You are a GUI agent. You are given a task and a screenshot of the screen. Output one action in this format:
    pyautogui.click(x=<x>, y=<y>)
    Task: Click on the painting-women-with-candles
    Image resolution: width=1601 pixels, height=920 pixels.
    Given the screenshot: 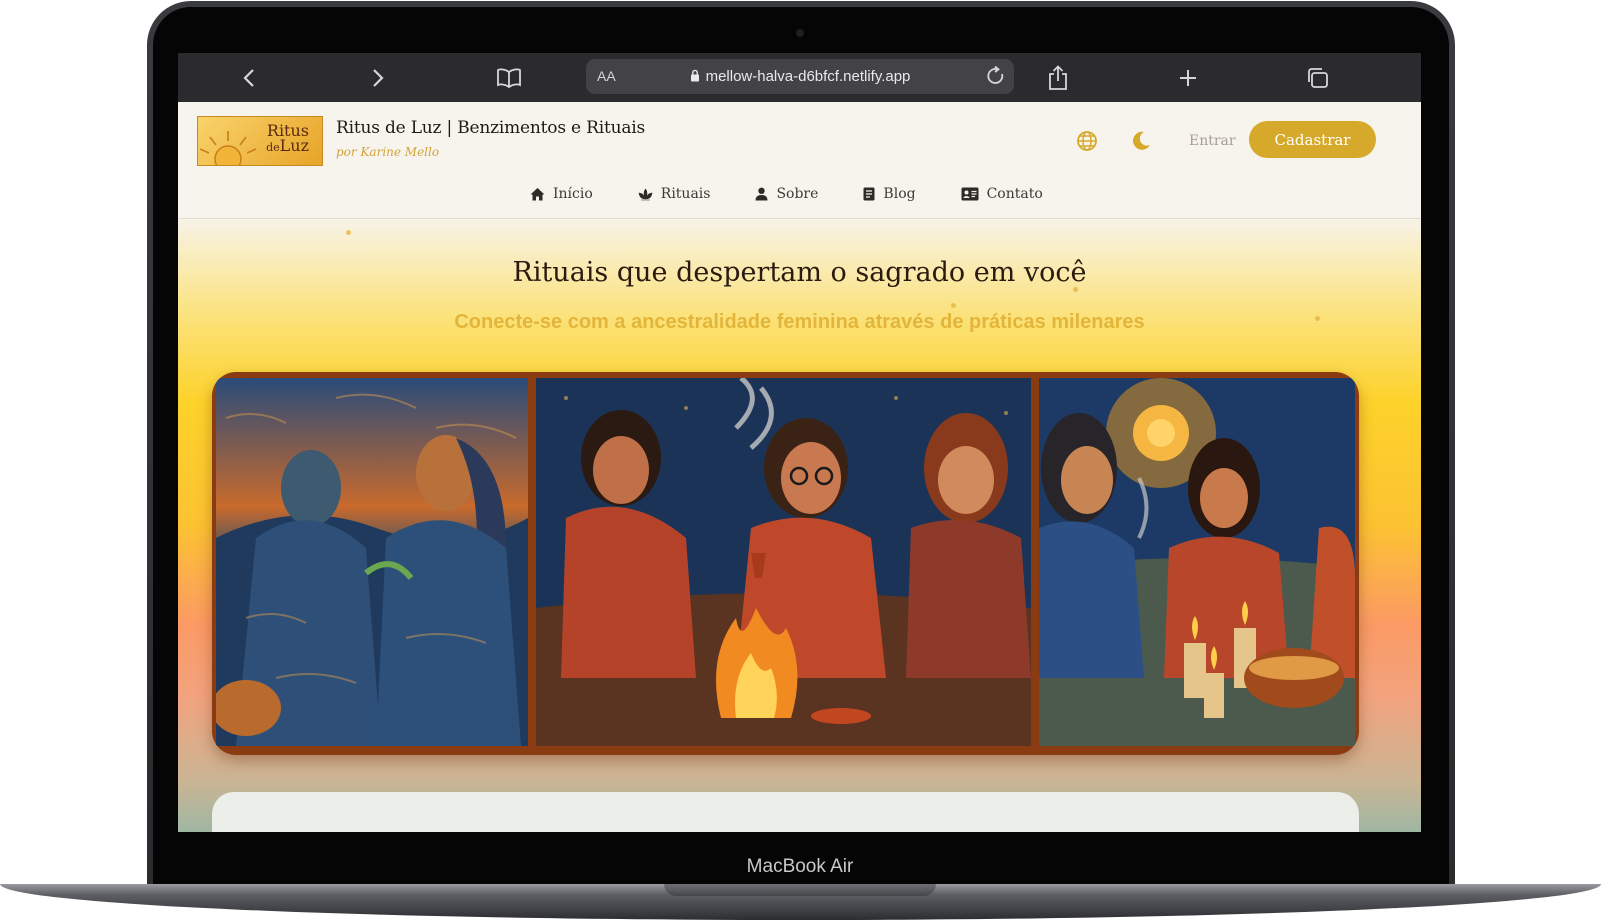 What is the action you would take?
    pyautogui.click(x=1197, y=562)
    